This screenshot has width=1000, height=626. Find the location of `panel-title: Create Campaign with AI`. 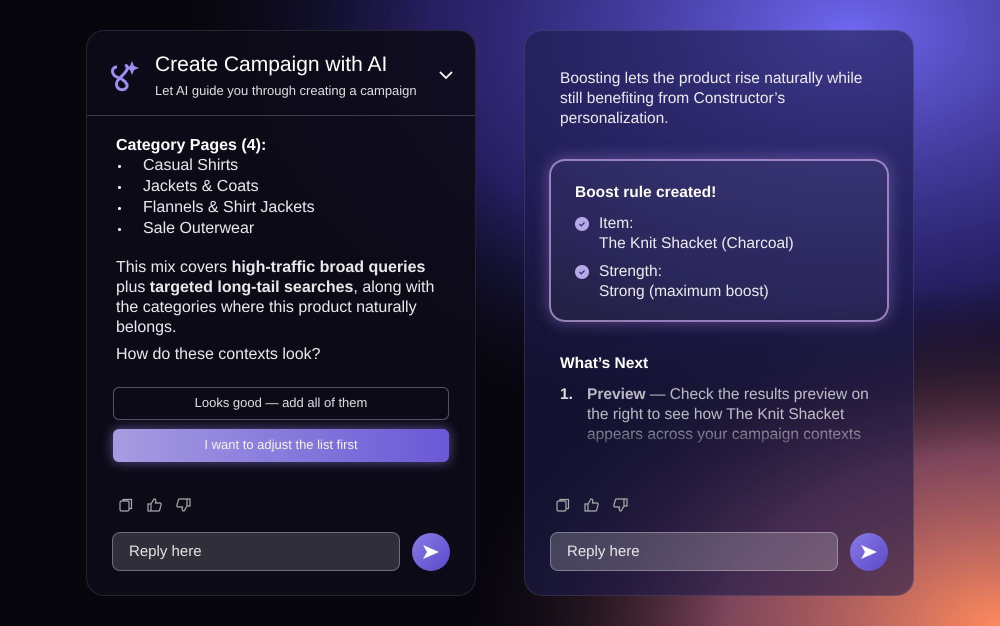

panel-title: Create Campaign with AI is located at coordinates (271, 65).